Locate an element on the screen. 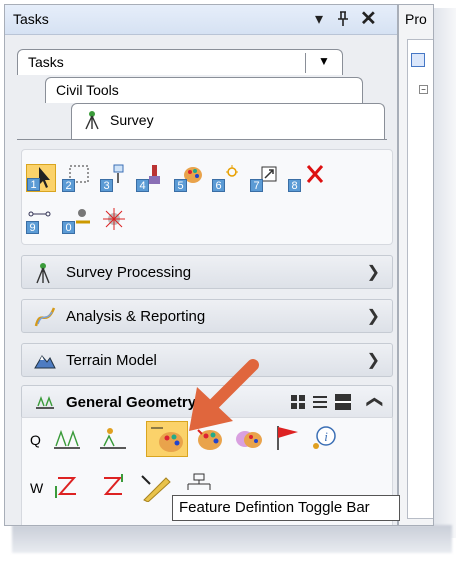 The height and width of the screenshot is (563, 460). terrain-icon is located at coordinates (45, 361).